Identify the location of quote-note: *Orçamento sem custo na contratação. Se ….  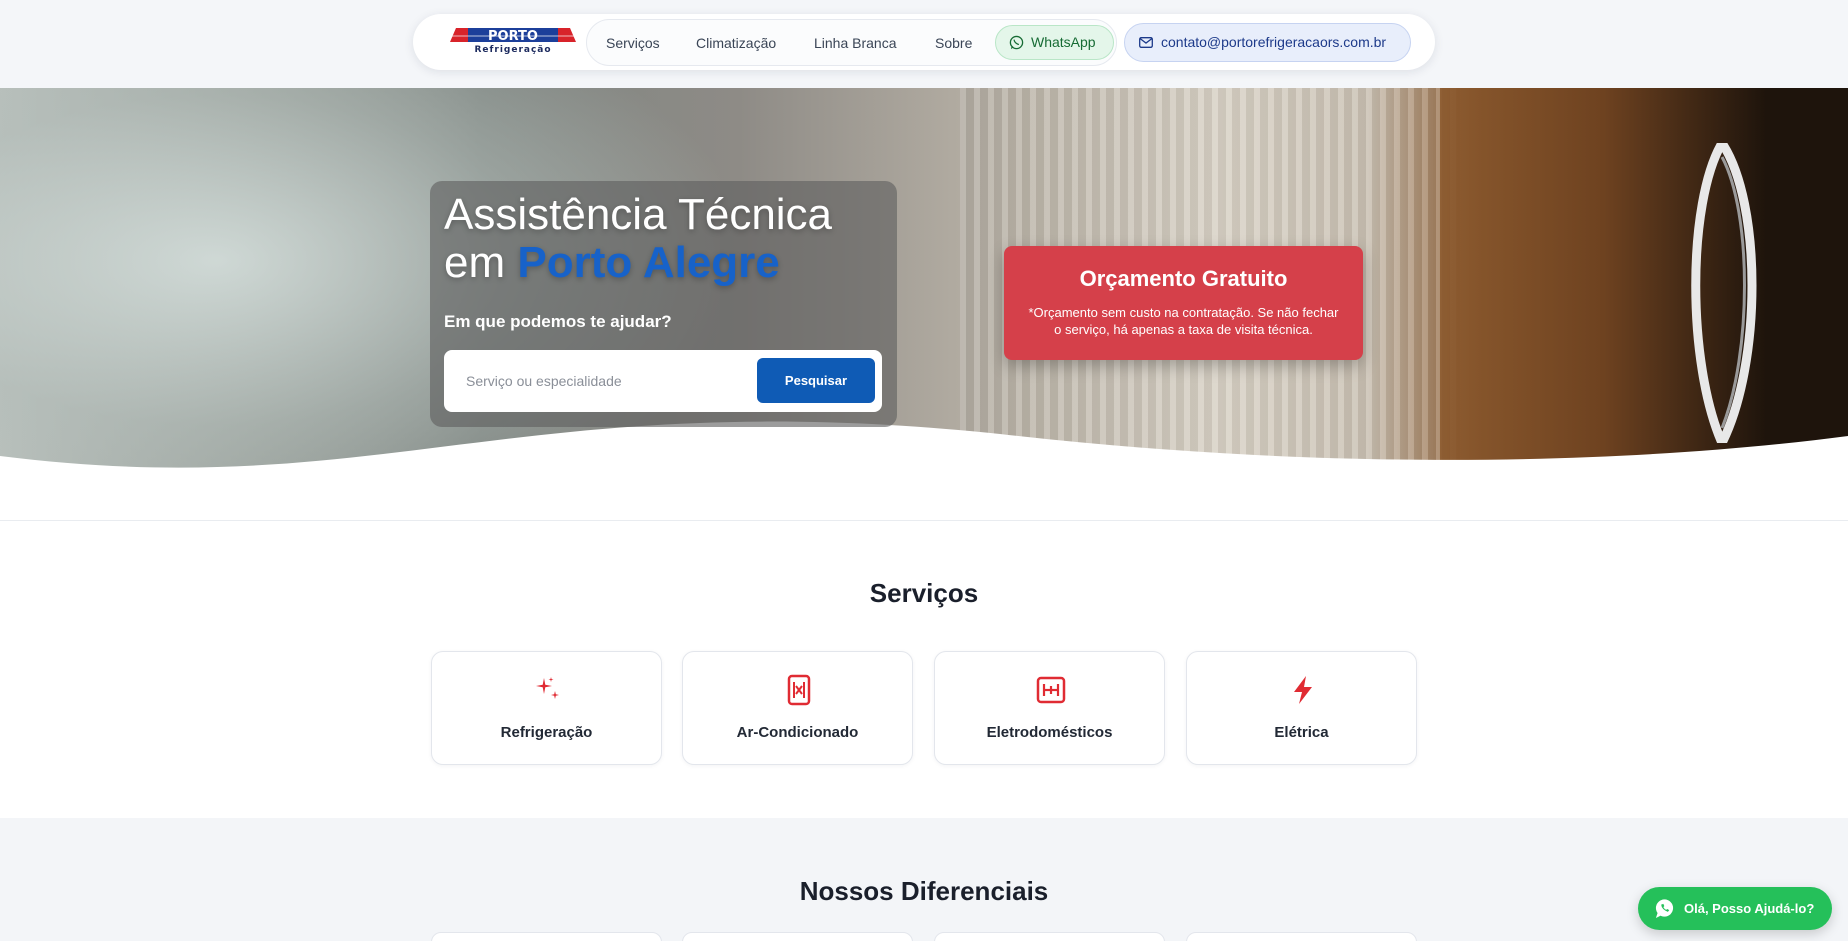
(1183, 321).